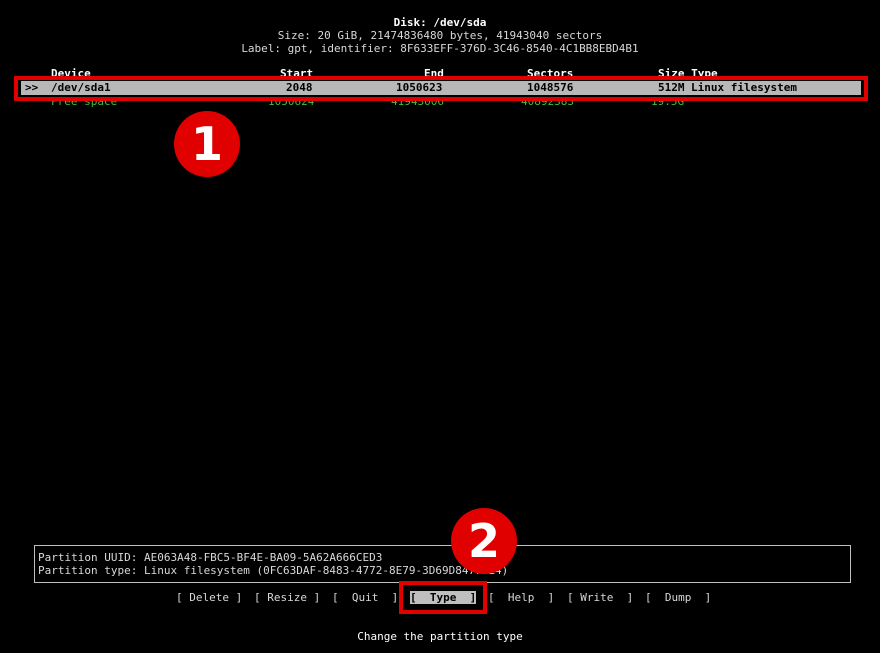 This screenshot has width=880, height=653. Describe the element at coordinates (207, 144) in the screenshot. I see `step-badge-1: 1` at that location.